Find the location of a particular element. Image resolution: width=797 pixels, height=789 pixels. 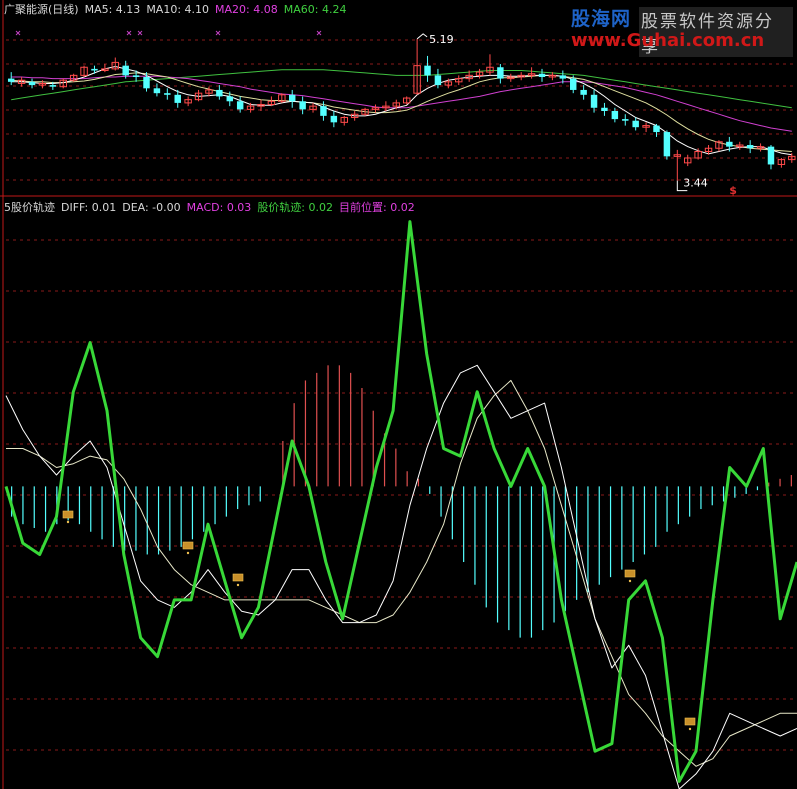

ma10-line is located at coordinates (401, 112).